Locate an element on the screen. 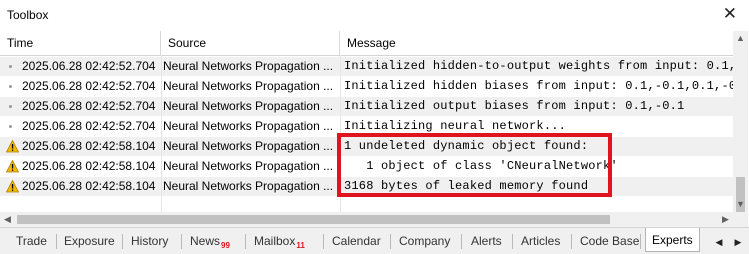  tab-label: Company is located at coordinates (425, 241).